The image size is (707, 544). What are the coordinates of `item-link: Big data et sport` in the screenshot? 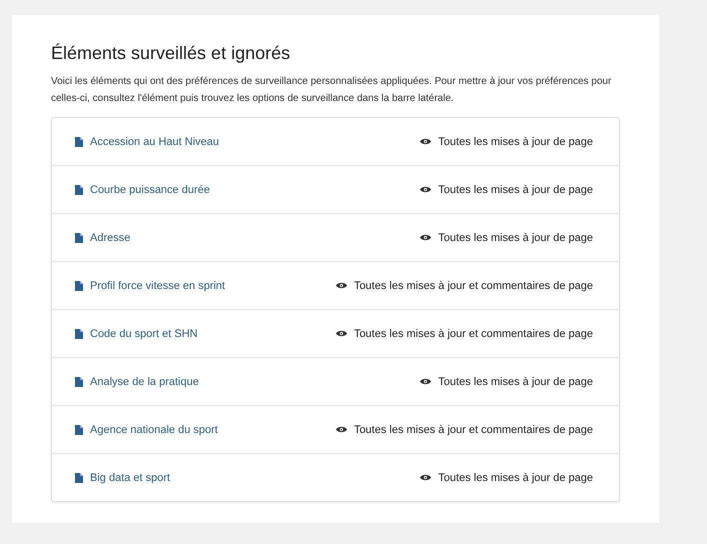 It's located at (130, 478).